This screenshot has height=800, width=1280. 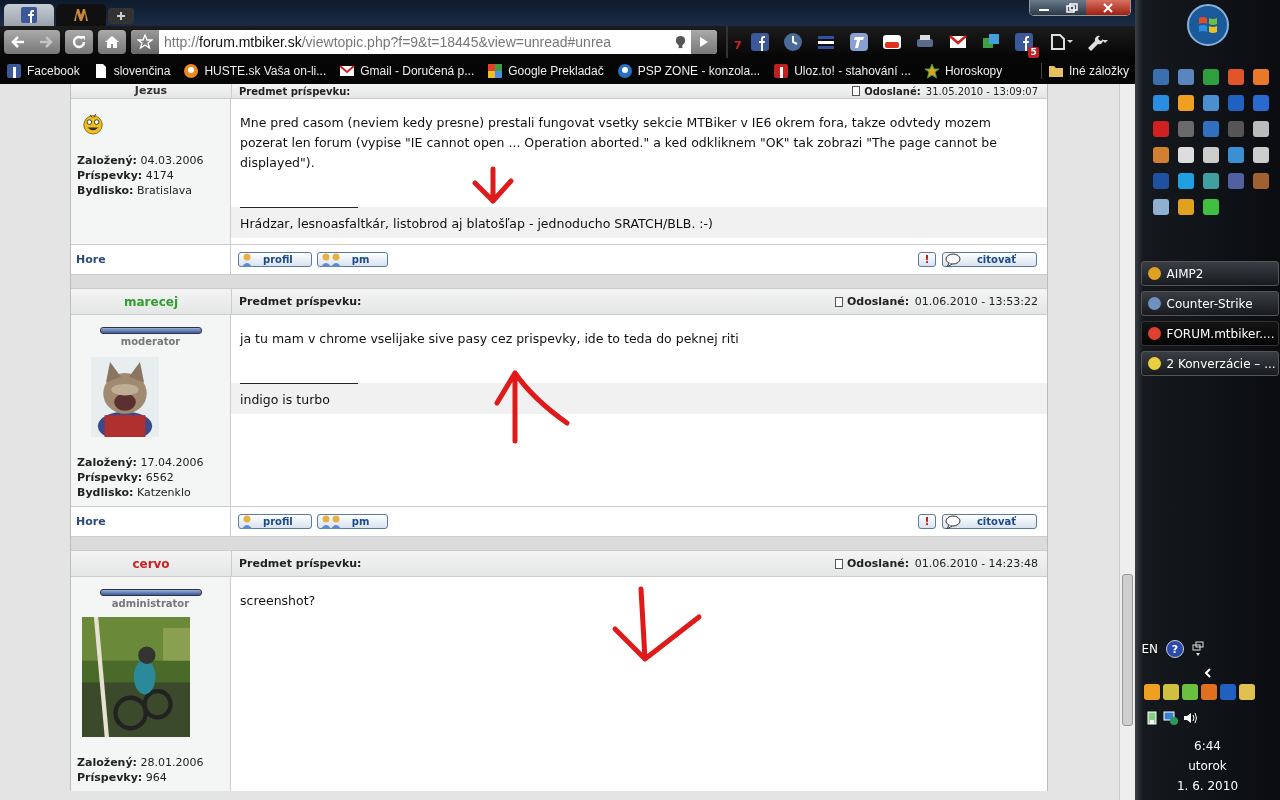 I want to click on taskbar-button: AIMP2, so click(x=1209, y=273).